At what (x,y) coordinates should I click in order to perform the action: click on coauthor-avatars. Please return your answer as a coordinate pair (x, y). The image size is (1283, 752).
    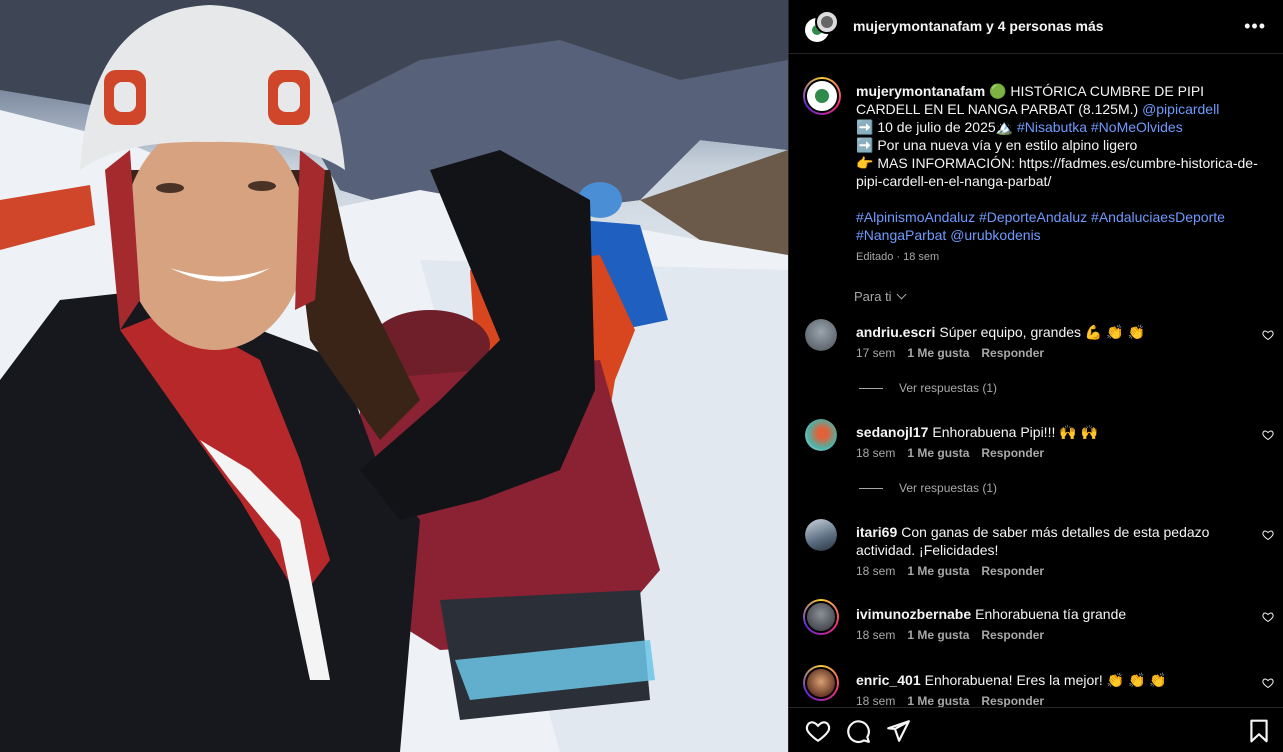
    Looking at the image, I should click on (821, 28).